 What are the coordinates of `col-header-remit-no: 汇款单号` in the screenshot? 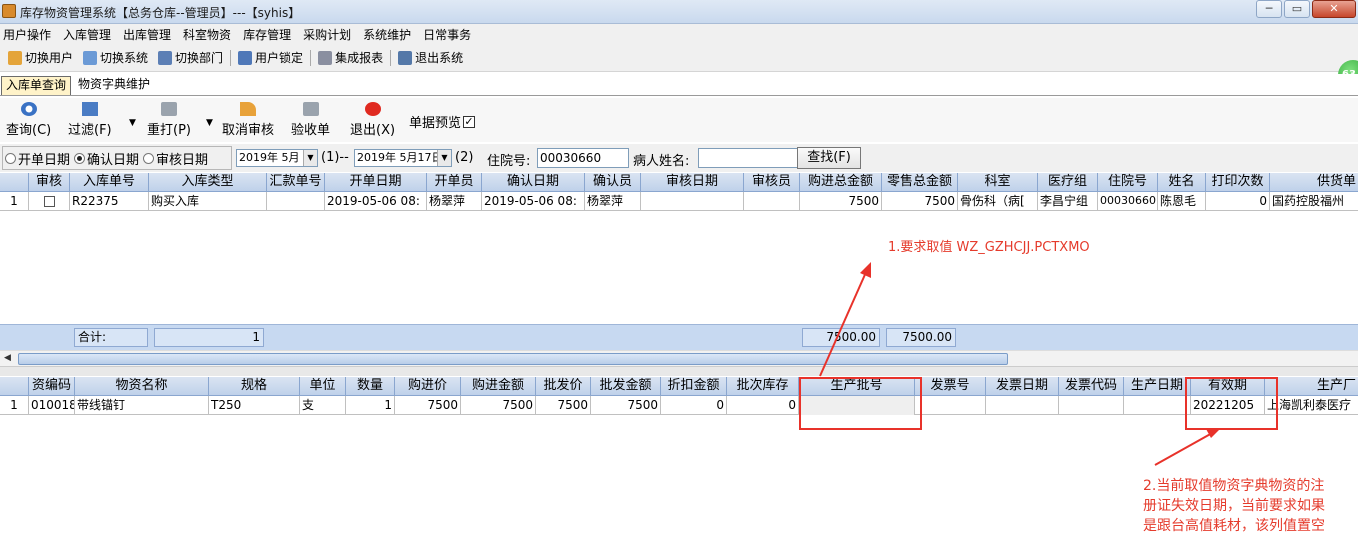 It's located at (296, 182).